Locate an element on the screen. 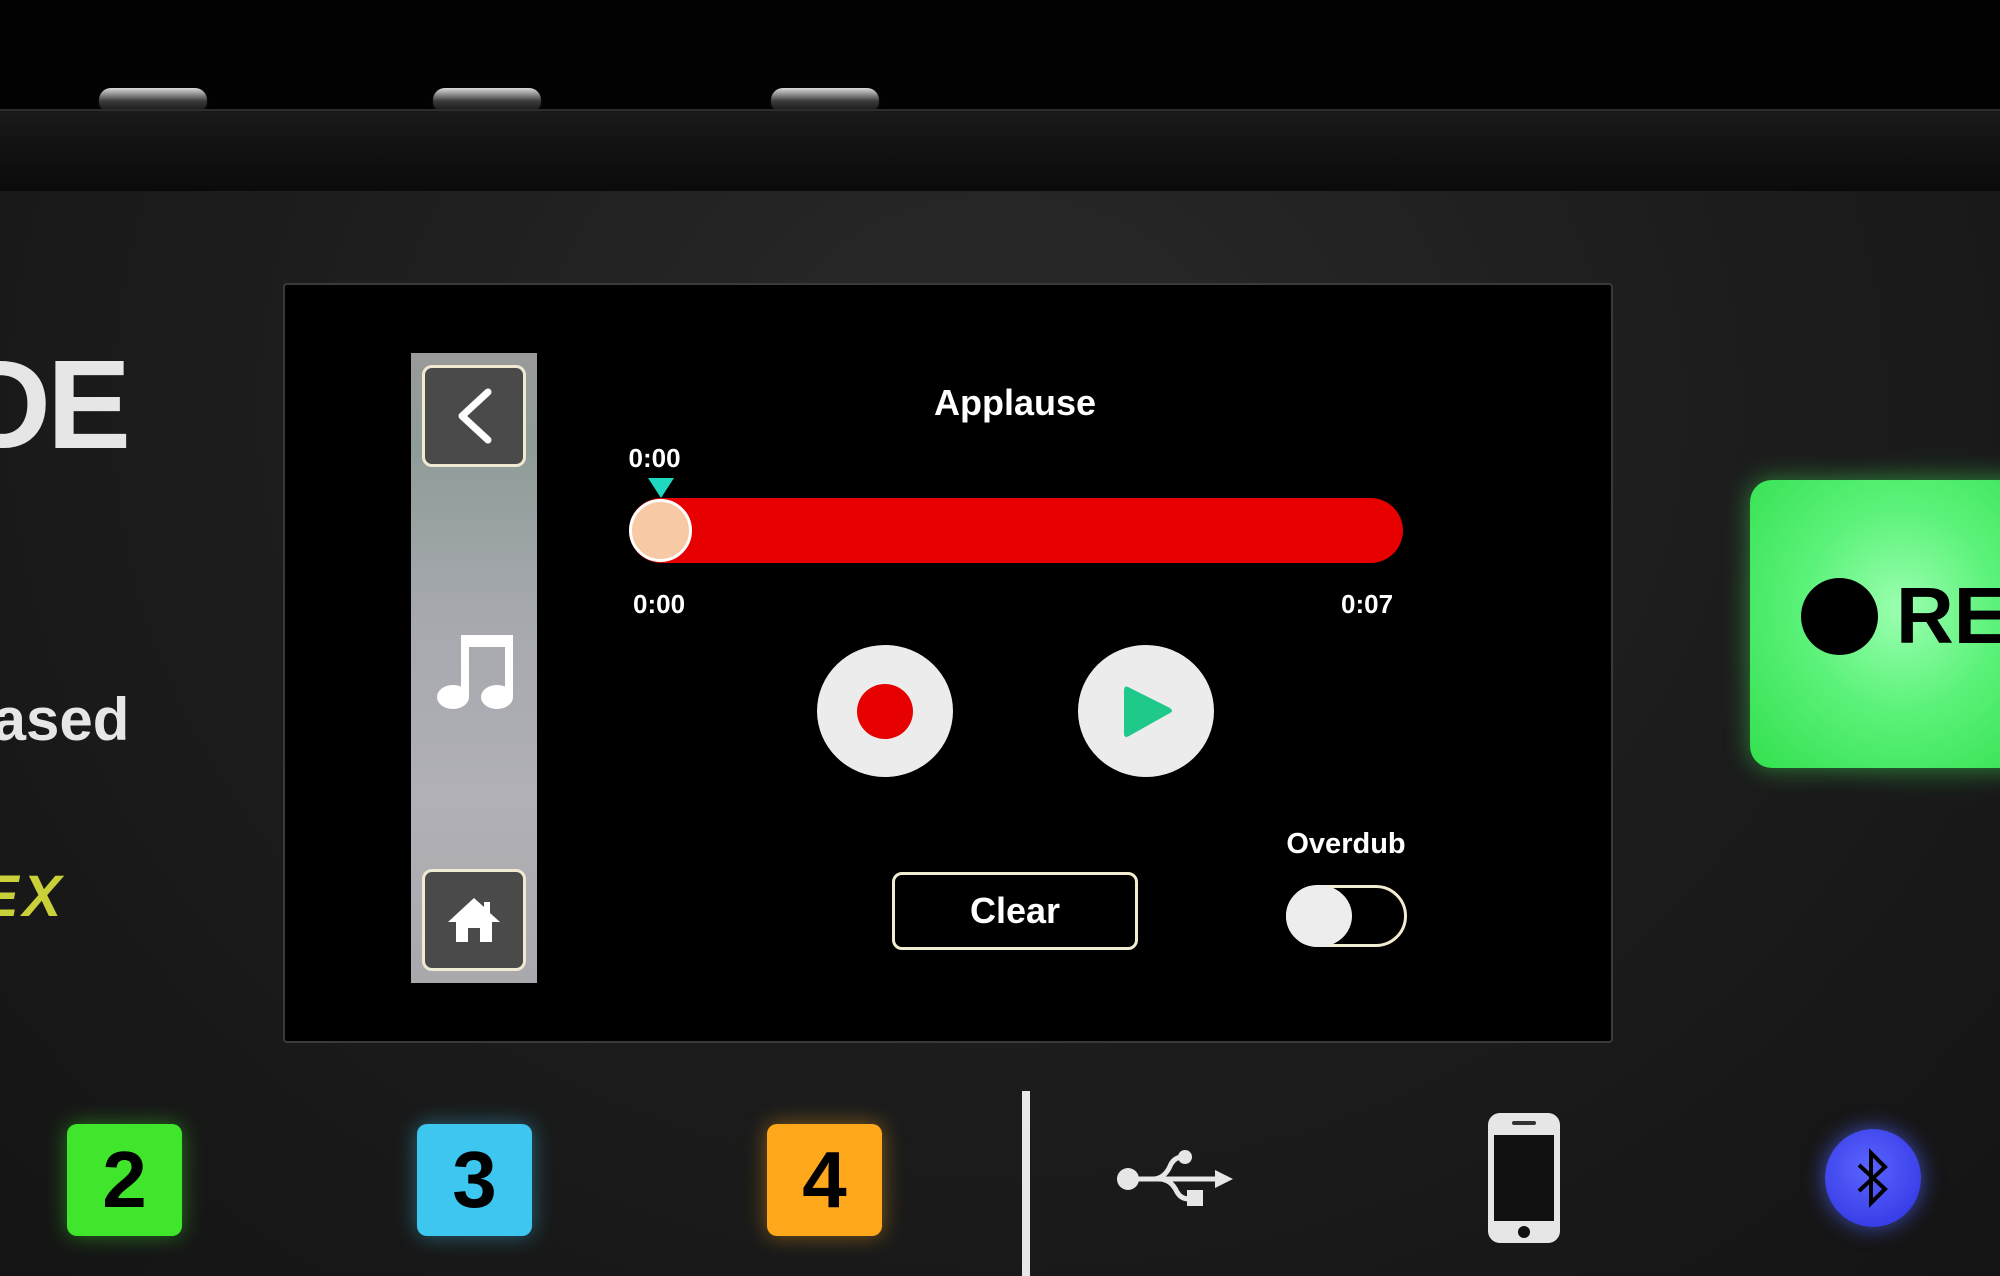 The image size is (2000, 1276). track-title: Applause is located at coordinates (1015, 402).